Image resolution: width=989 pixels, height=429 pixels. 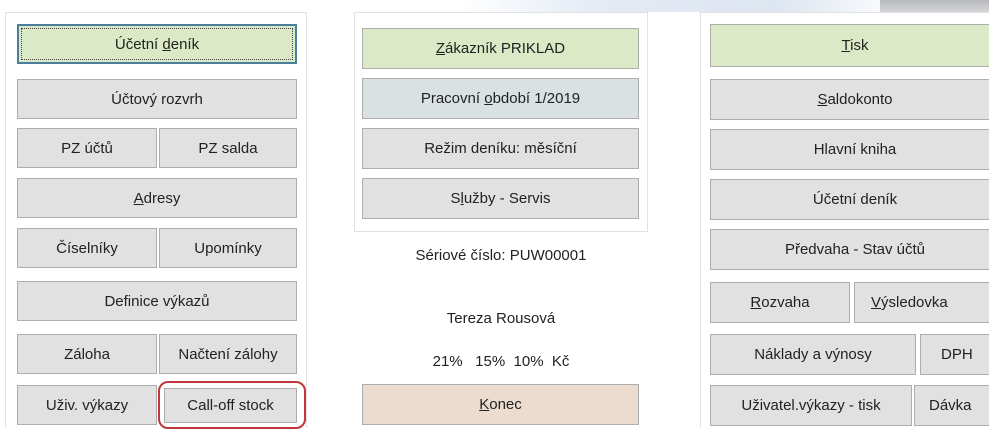 What do you see at coordinates (951, 405) in the screenshot?
I see `davka-button: Dávka` at bounding box center [951, 405].